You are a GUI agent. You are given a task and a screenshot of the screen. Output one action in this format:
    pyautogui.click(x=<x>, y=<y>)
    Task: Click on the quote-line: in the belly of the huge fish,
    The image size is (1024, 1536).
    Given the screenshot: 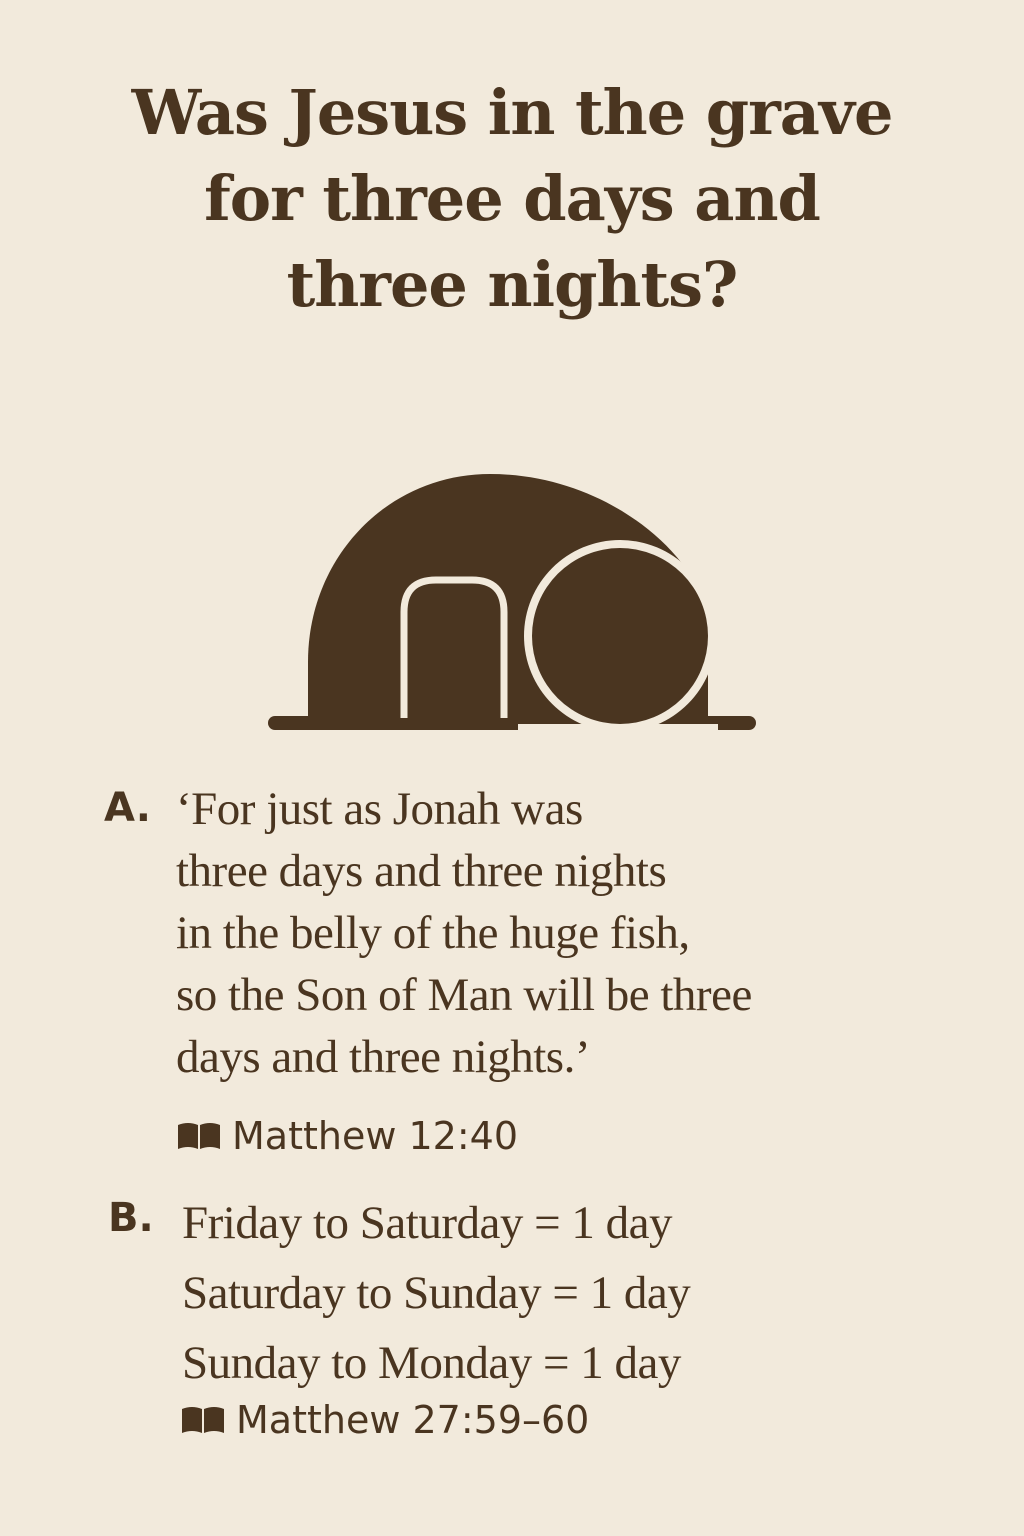 What is the action you would take?
    pyautogui.click(x=433, y=933)
    